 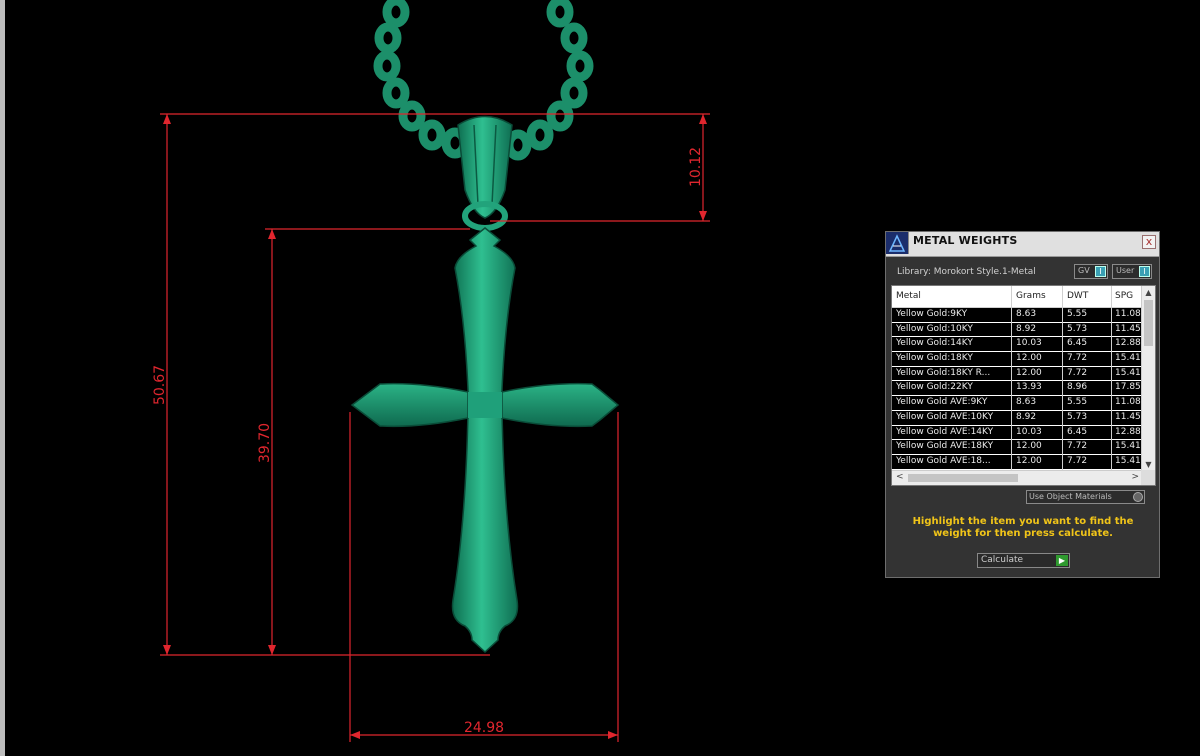 I want to click on table-header: Metal Grams DWT SPG, so click(x=1017, y=297).